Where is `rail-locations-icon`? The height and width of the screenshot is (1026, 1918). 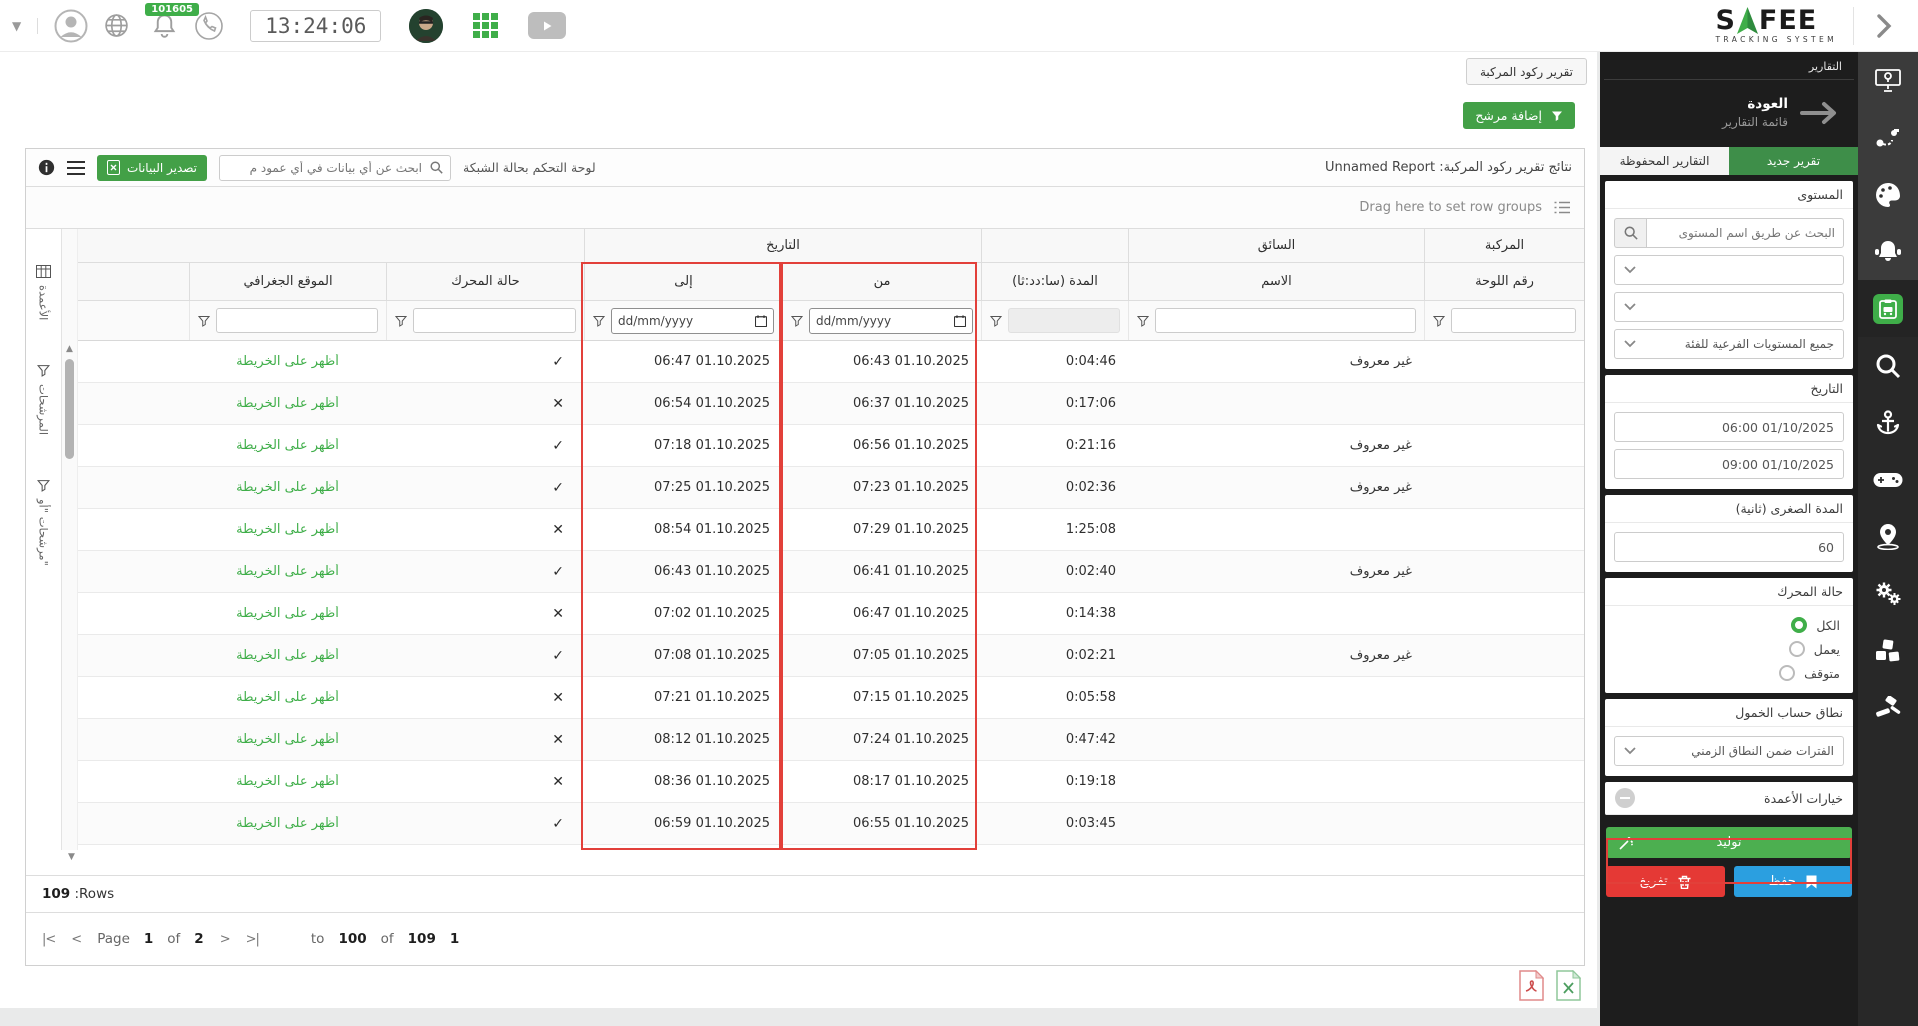
rail-locations-icon is located at coordinates (1888, 536).